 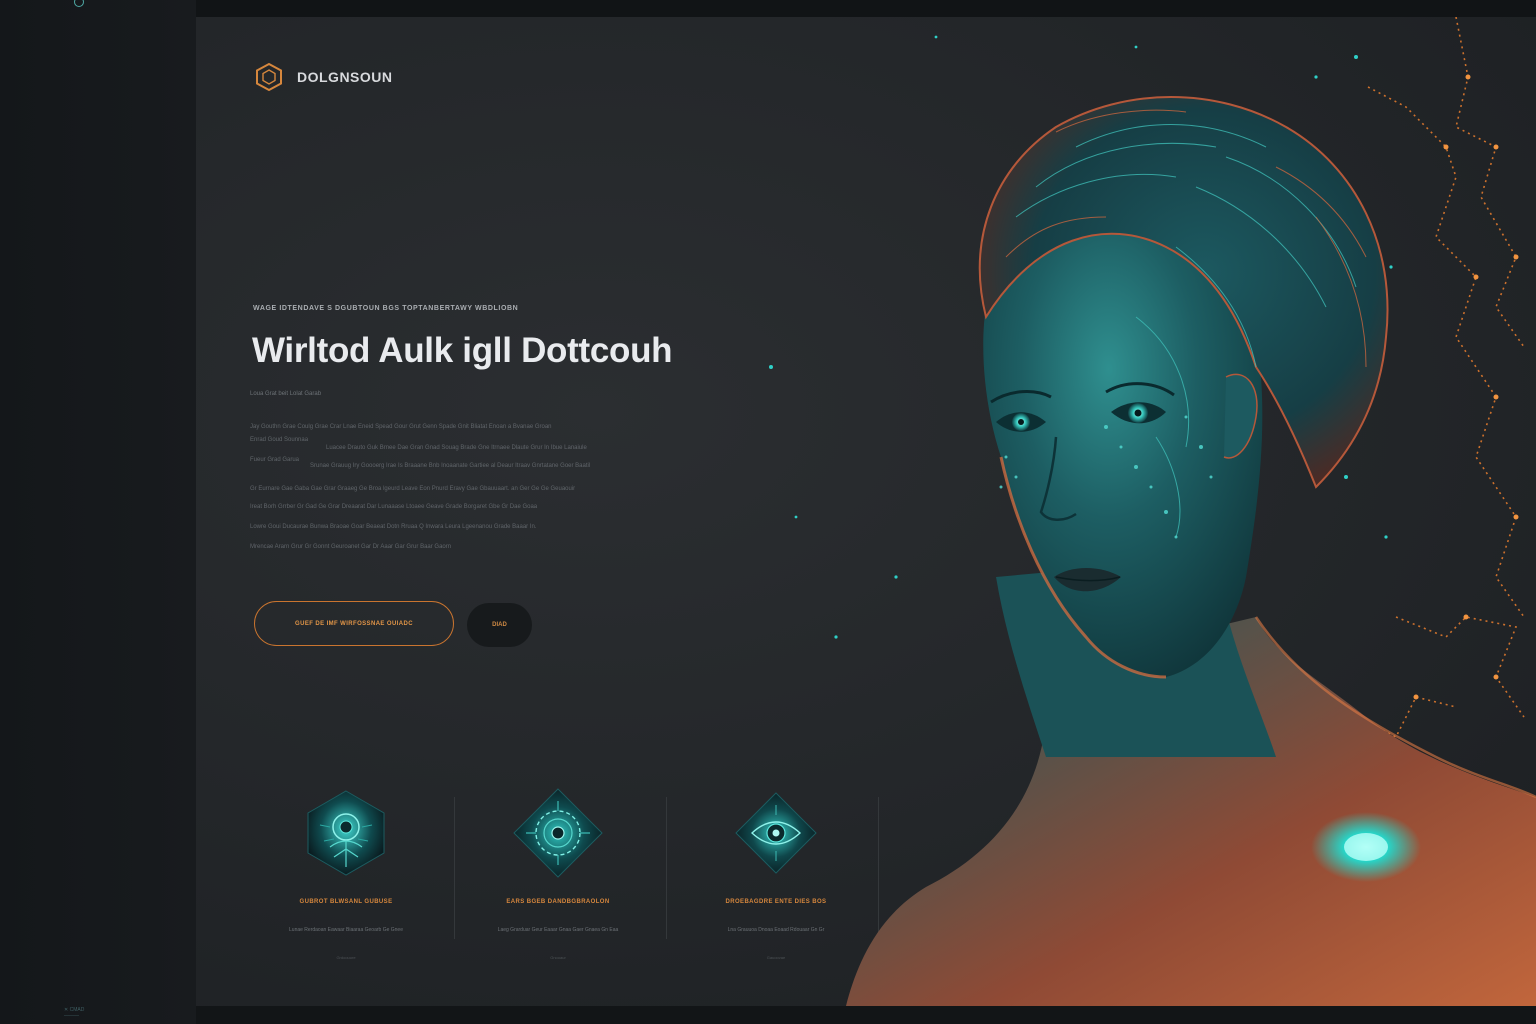 What do you see at coordinates (346, 902) in the screenshot?
I see `feature-title: GUBROT BLWSANL GUBUSE` at bounding box center [346, 902].